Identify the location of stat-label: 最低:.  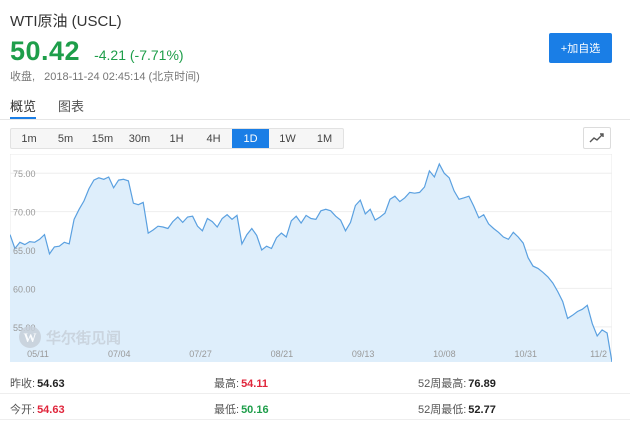
(227, 410).